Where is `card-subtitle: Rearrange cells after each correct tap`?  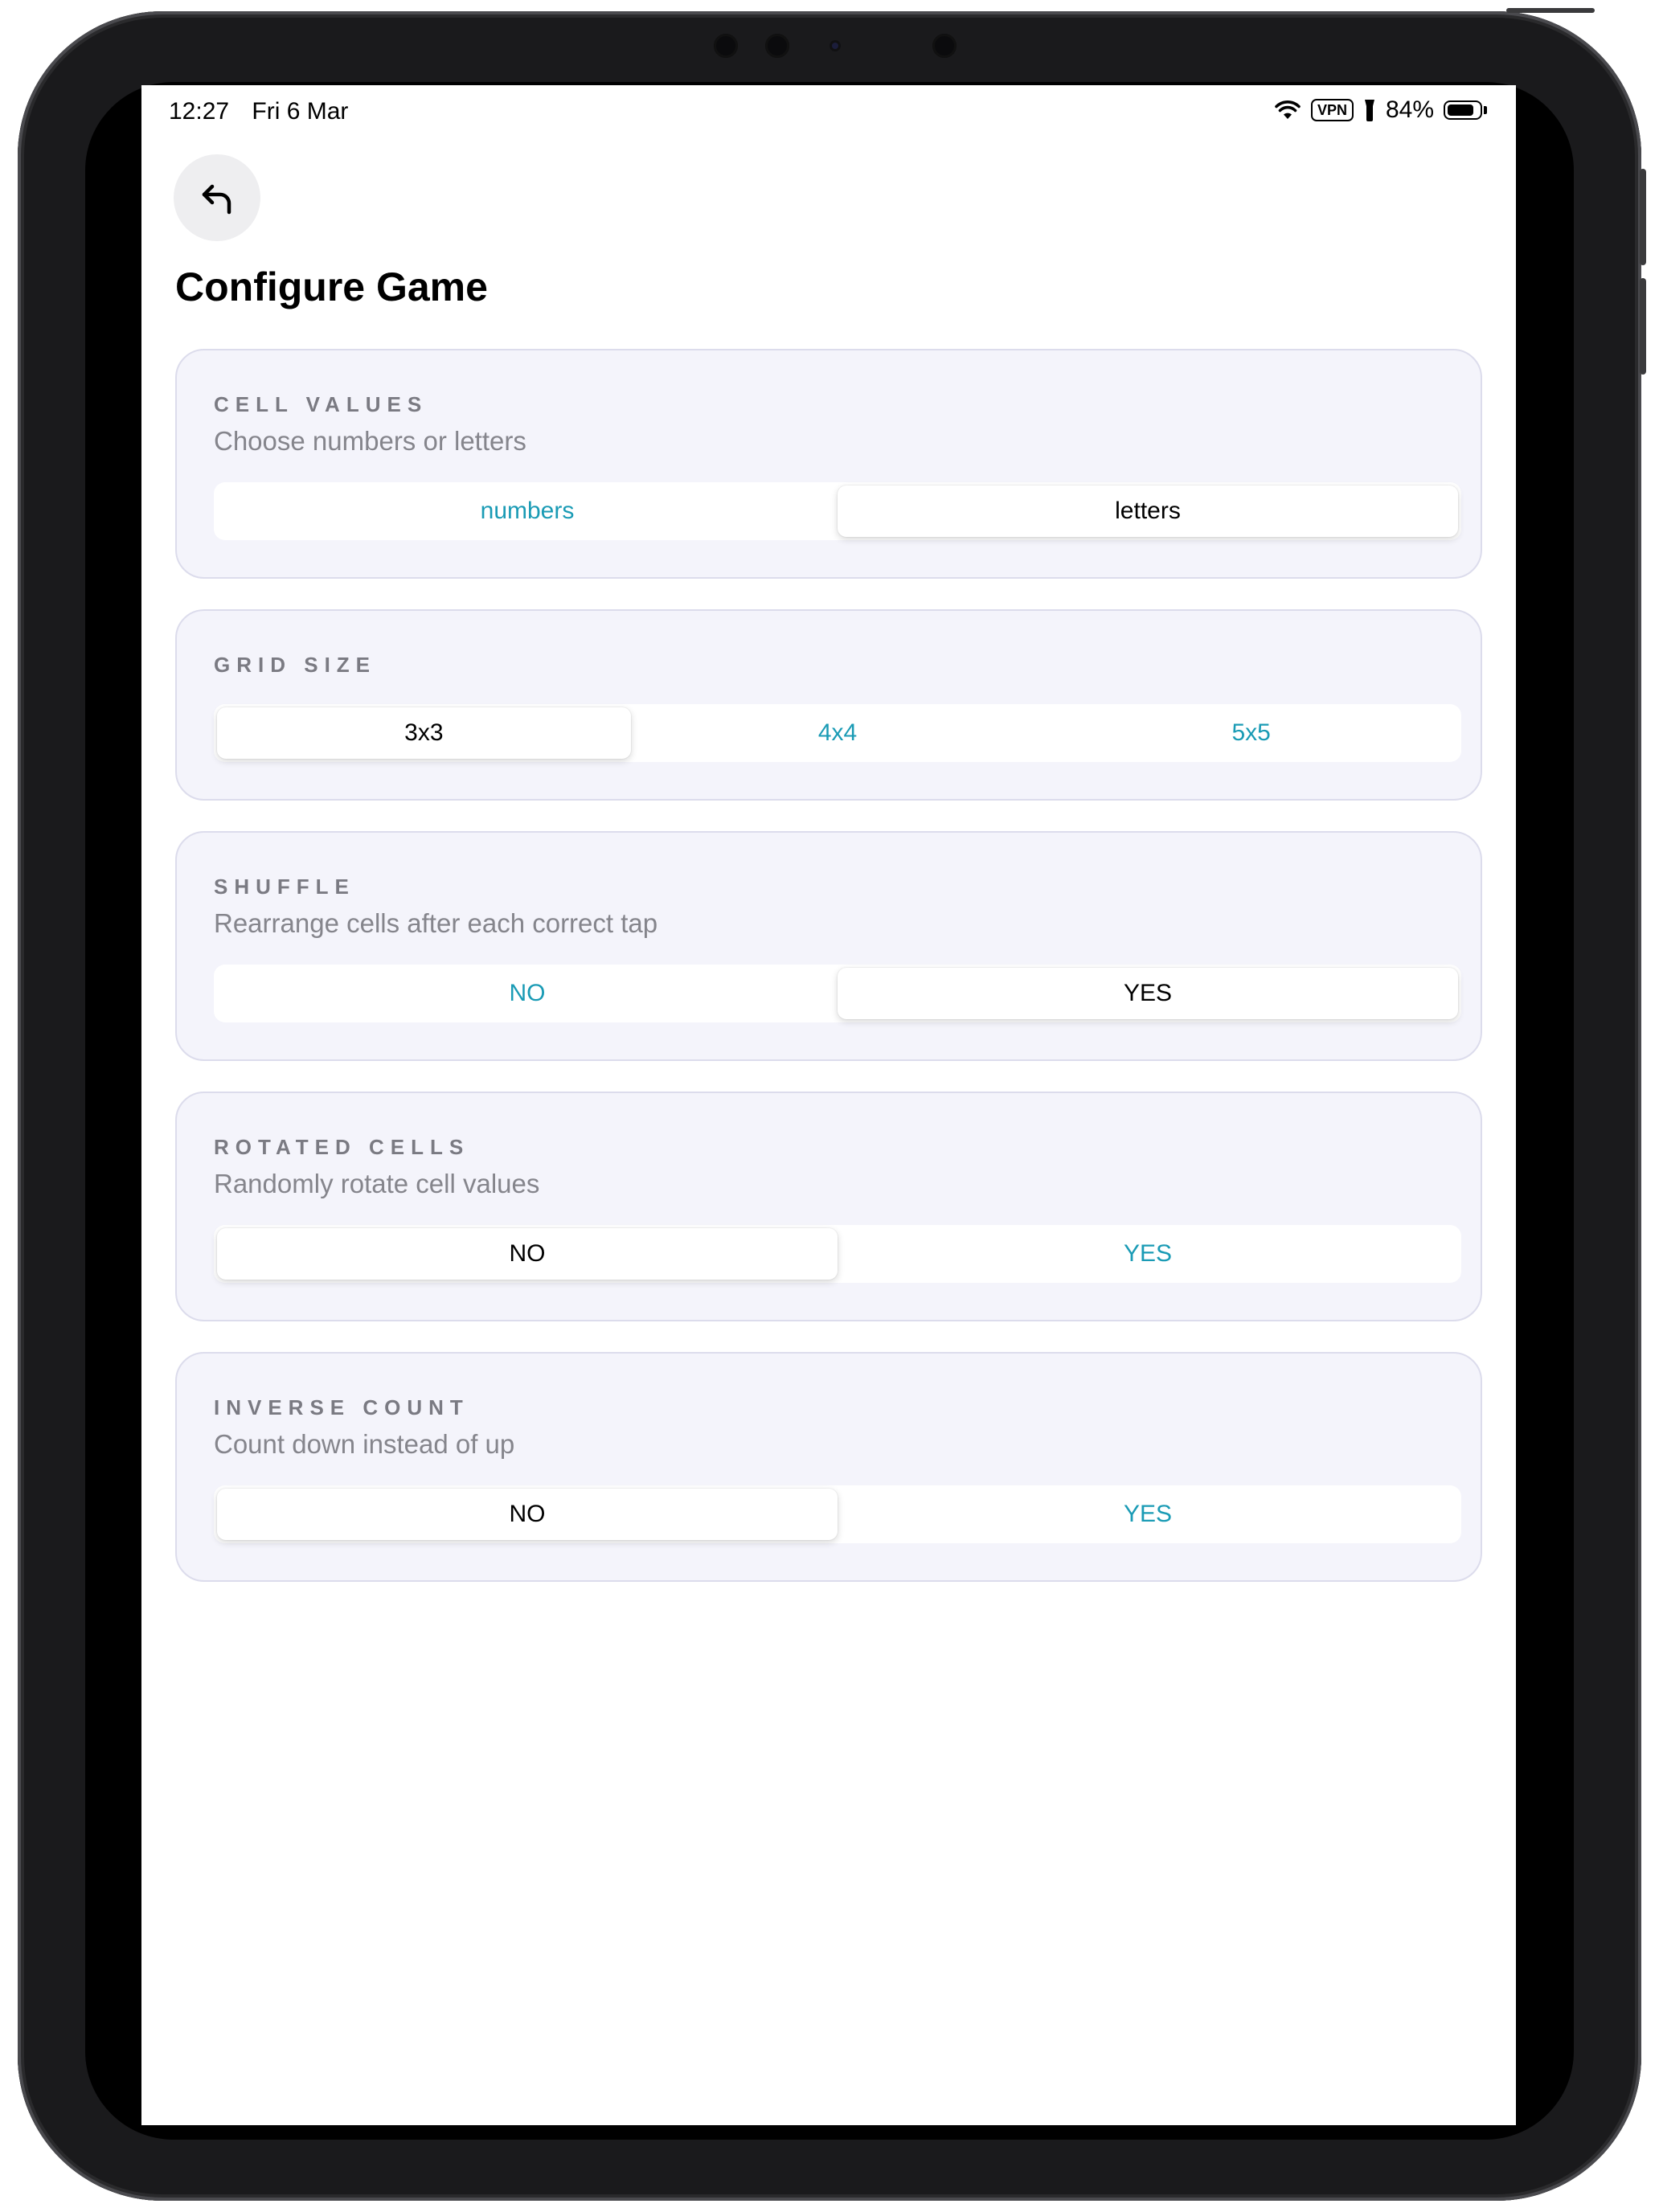
card-subtitle: Rearrange cells after each correct tap is located at coordinates (436, 923).